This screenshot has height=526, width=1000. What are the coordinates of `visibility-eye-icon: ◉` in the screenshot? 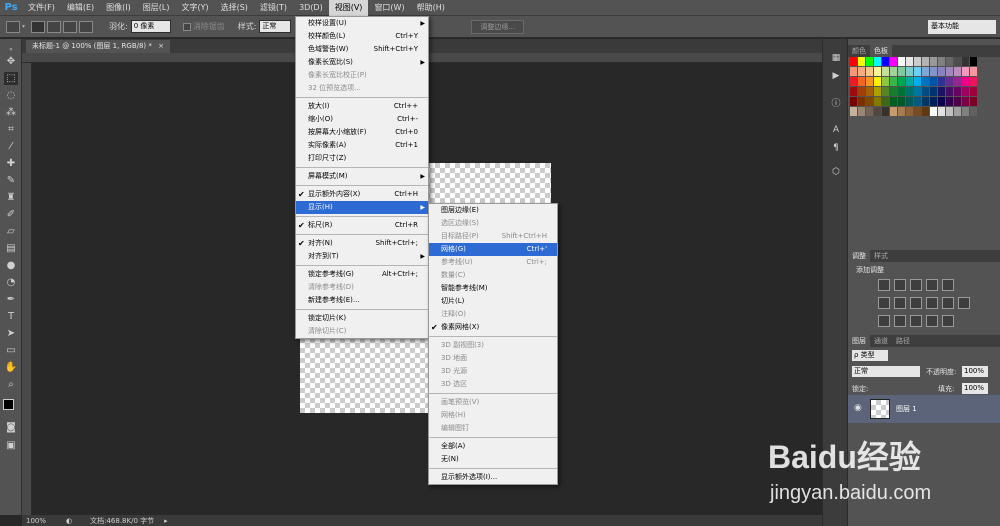 It's located at (858, 408).